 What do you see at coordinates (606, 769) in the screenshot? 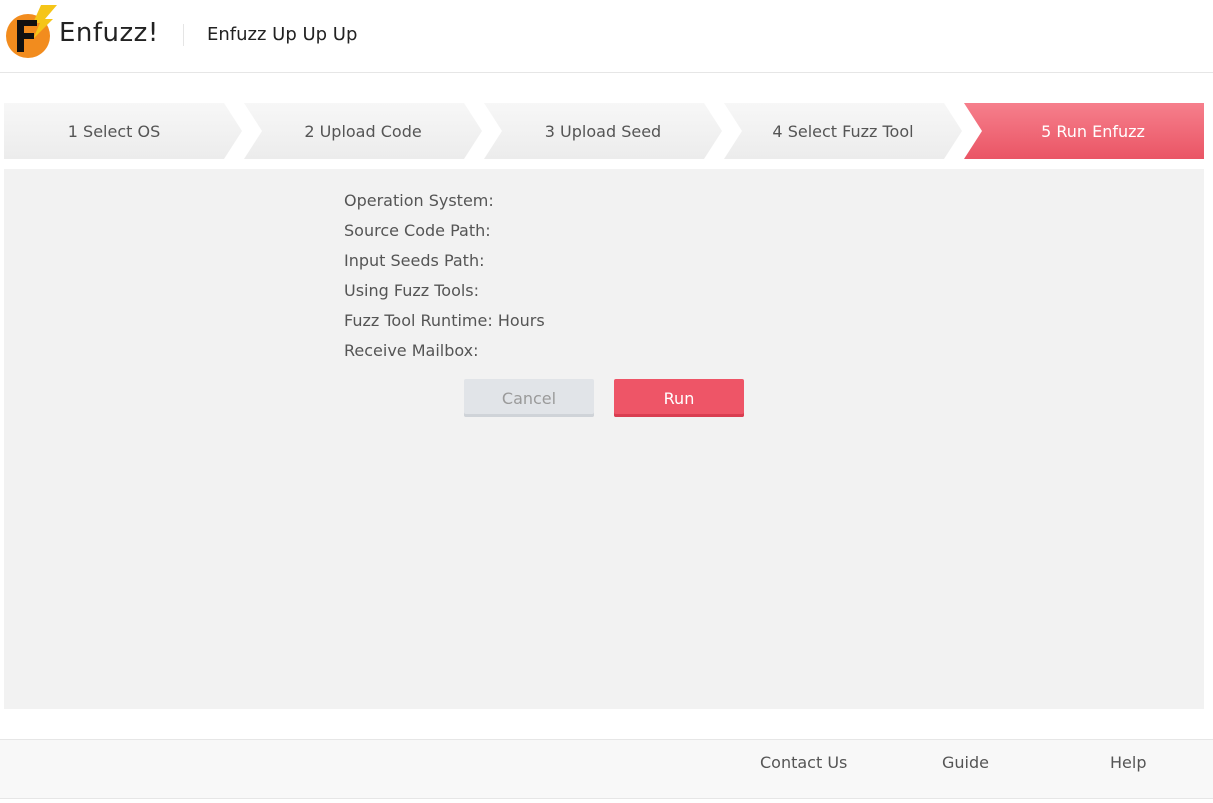
I see `page-footer: Contact Us Guide Help` at bounding box center [606, 769].